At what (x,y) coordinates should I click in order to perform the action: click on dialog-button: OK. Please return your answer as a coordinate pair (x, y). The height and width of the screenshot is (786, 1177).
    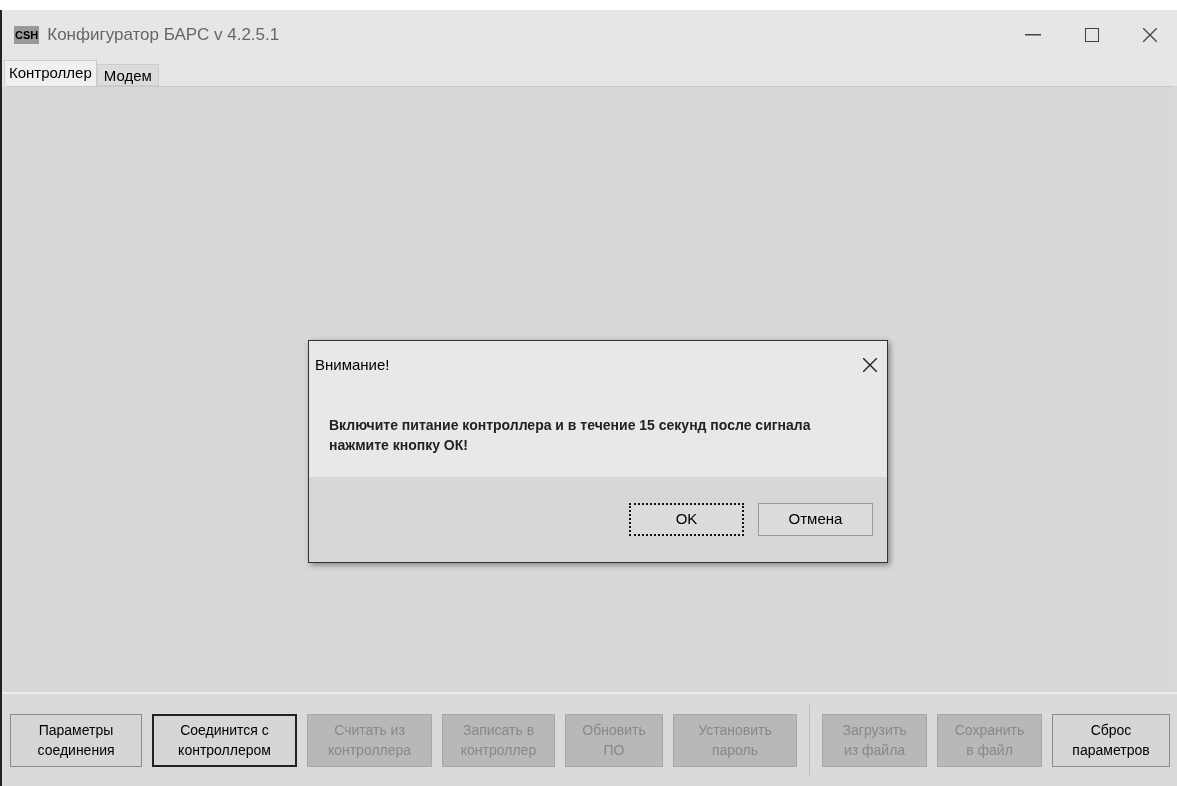
    Looking at the image, I should click on (686, 519).